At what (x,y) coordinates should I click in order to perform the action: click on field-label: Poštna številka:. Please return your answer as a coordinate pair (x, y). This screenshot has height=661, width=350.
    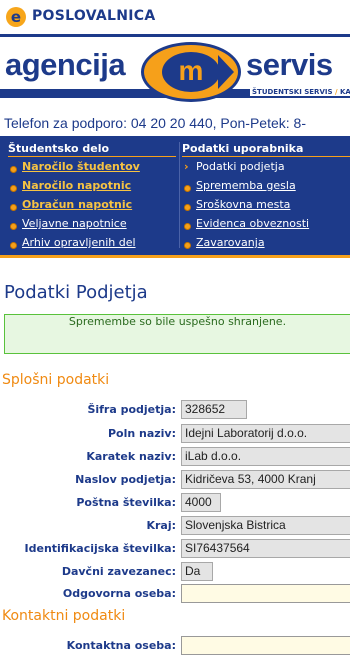
    Looking at the image, I should click on (126, 502).